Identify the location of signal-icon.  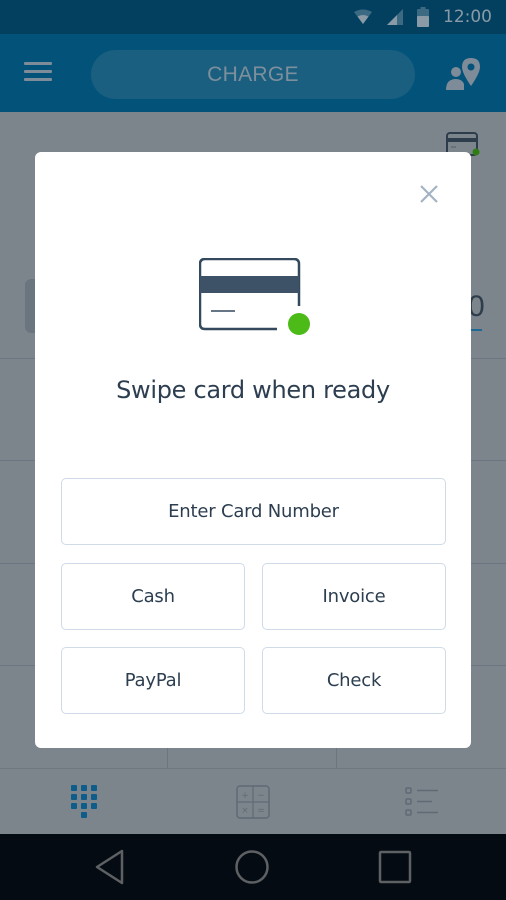
(395, 17).